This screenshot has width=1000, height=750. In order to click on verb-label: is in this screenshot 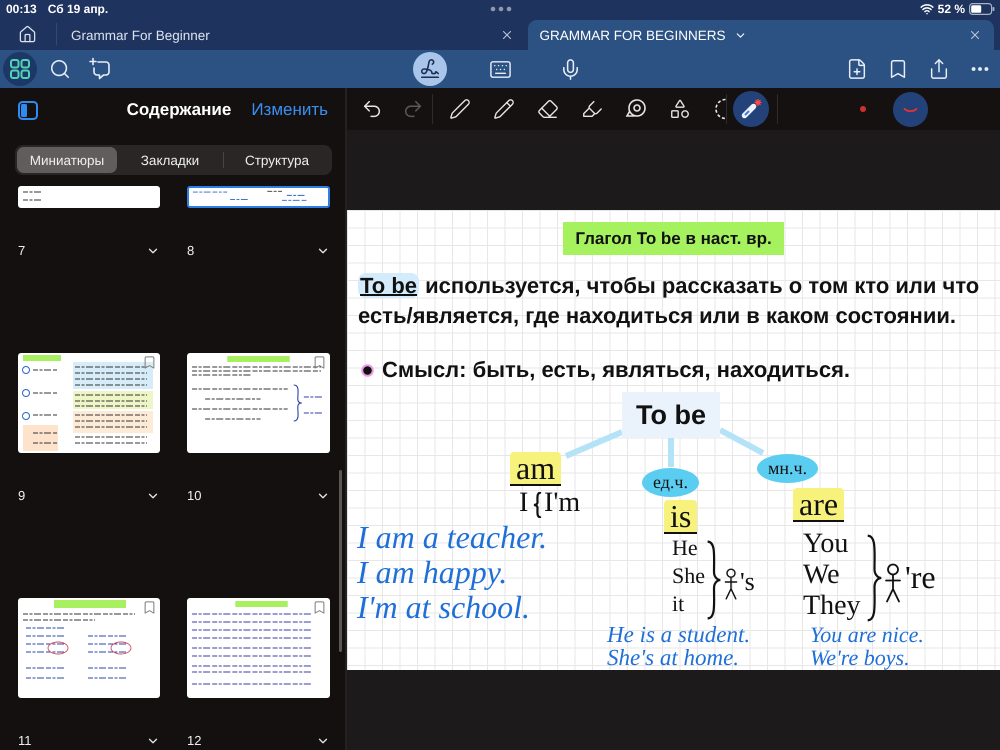, I will do `click(681, 517)`.